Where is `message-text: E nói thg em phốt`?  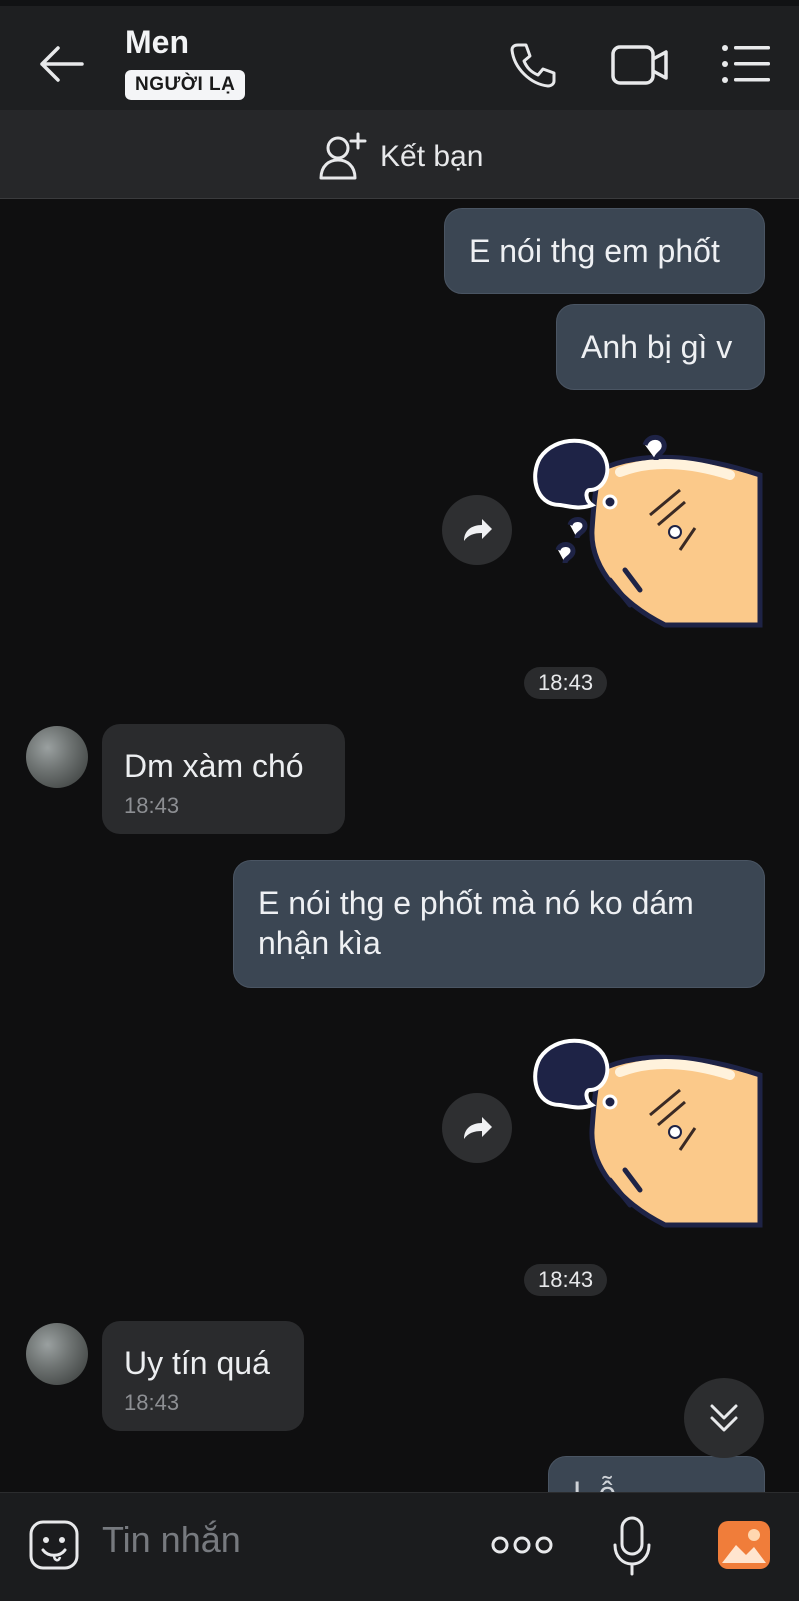 message-text: E nói thg em phốt is located at coordinates (594, 251).